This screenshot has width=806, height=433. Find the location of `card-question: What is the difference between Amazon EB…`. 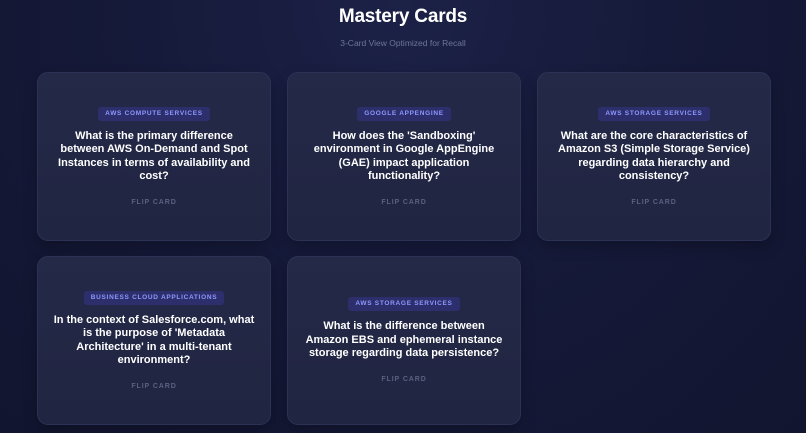

card-question: What is the difference between Amazon EB… is located at coordinates (404, 340).